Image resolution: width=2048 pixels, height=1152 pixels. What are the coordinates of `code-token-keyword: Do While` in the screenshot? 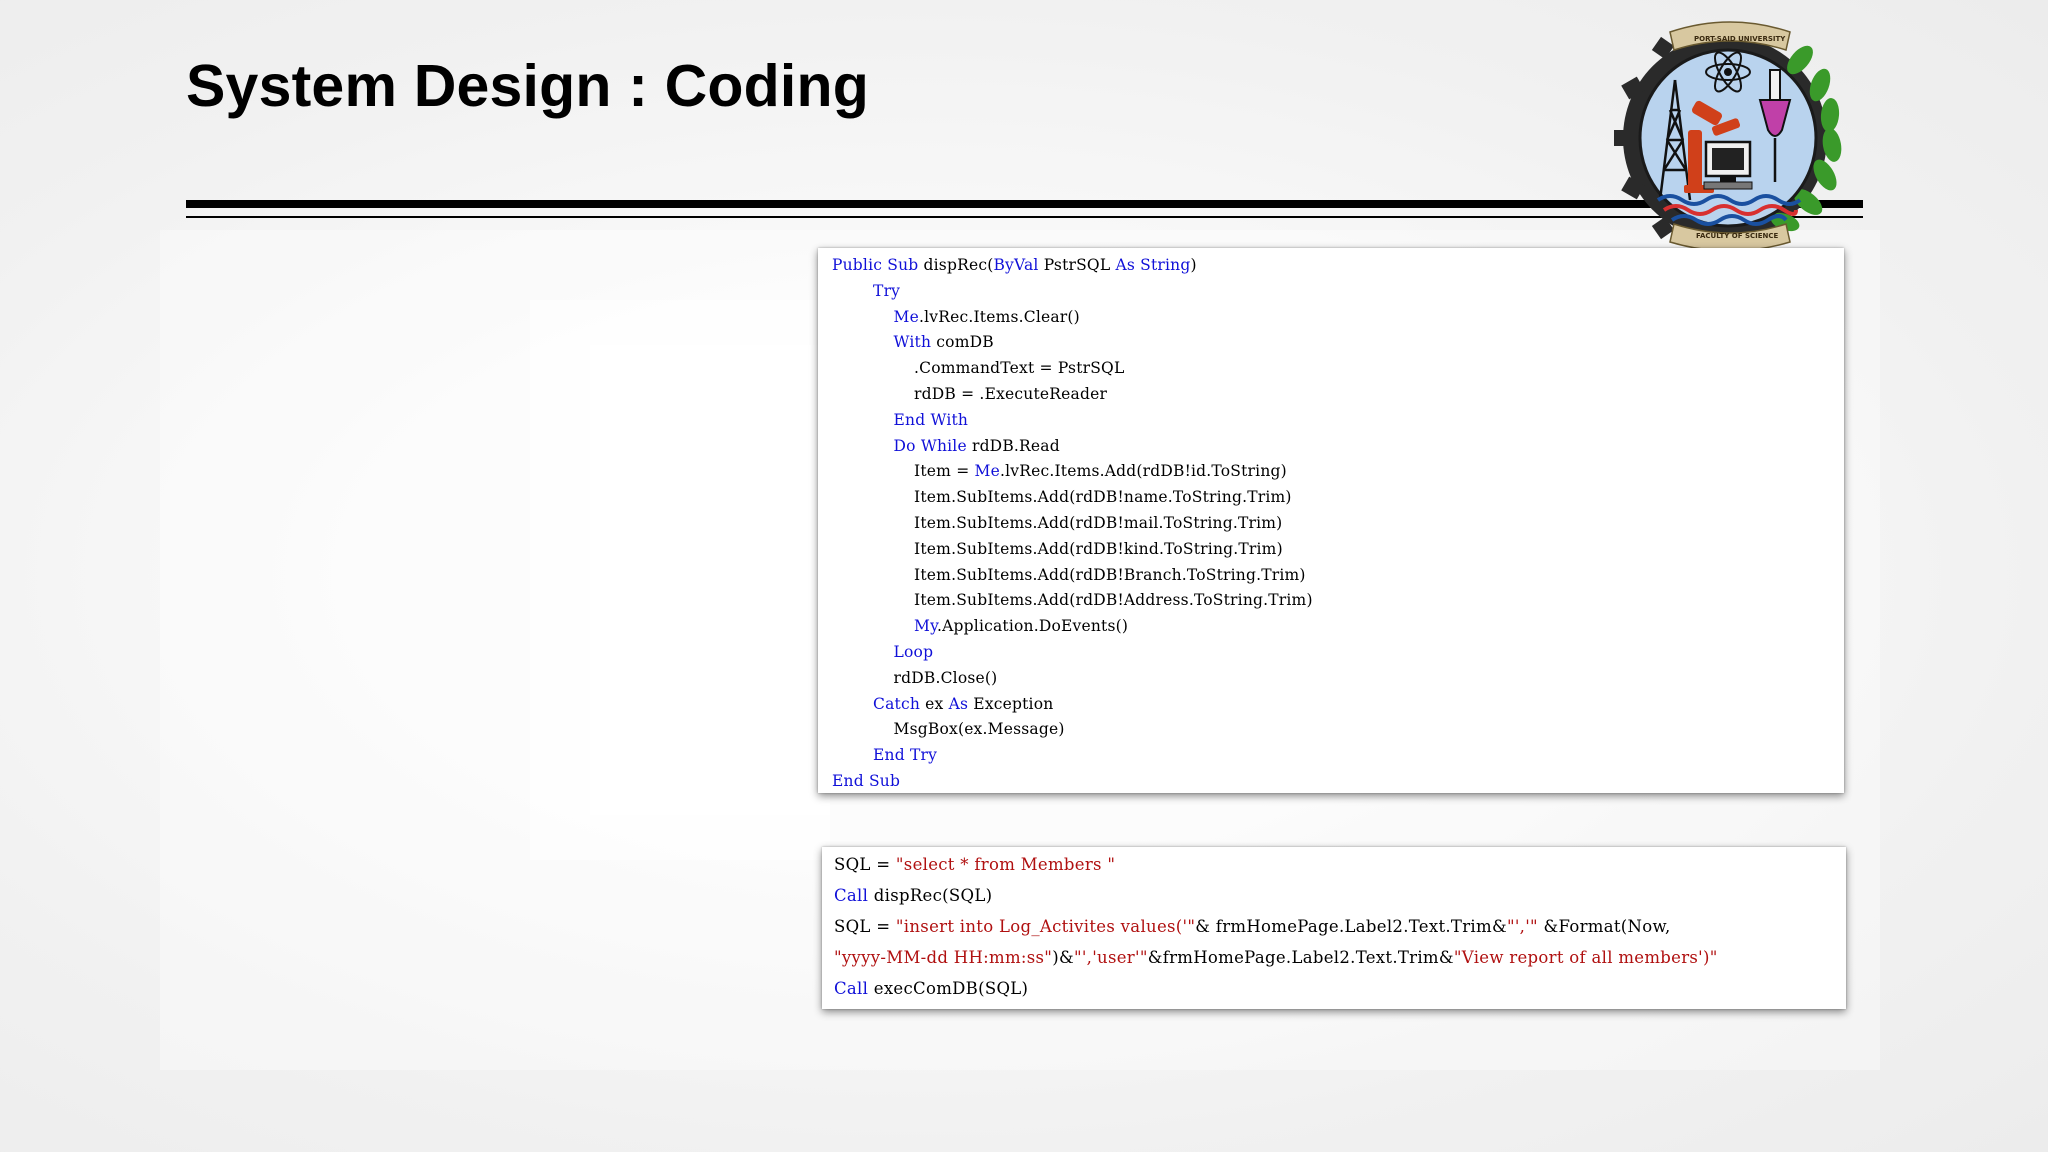 It's located at (930, 445).